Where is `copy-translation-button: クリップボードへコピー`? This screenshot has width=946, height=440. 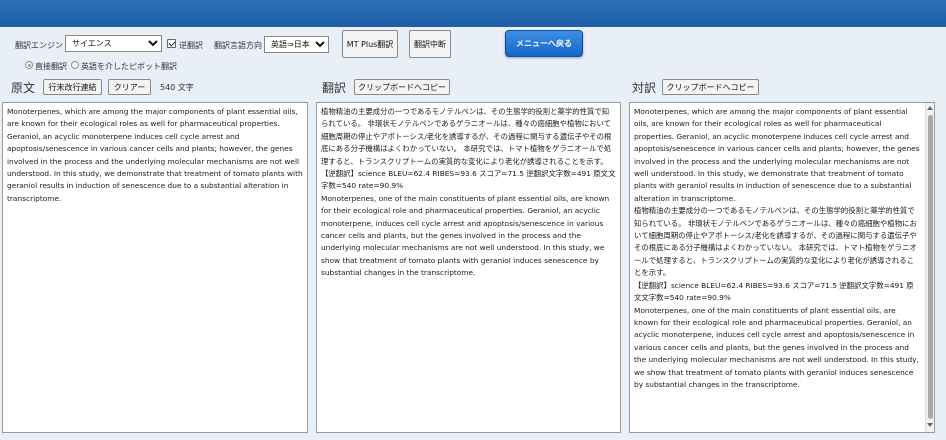 copy-translation-button: クリップボードへコピー is located at coordinates (402, 87).